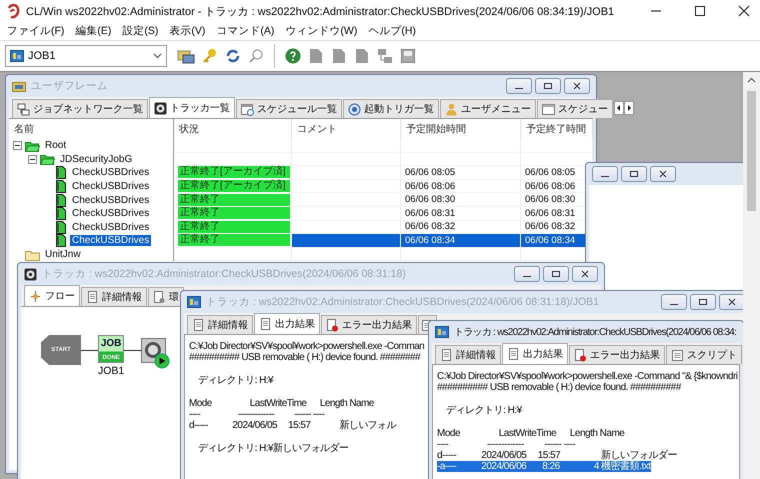 The image size is (760, 479). Describe the element at coordinates (63, 254) in the screenshot. I see `tree-item: UnitJnw` at that location.